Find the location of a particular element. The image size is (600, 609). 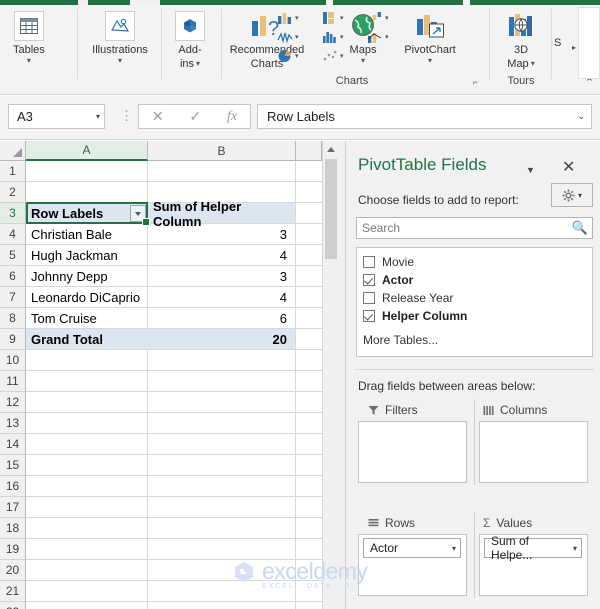

formula-input: Row Labels ⌄ is located at coordinates (424, 116).